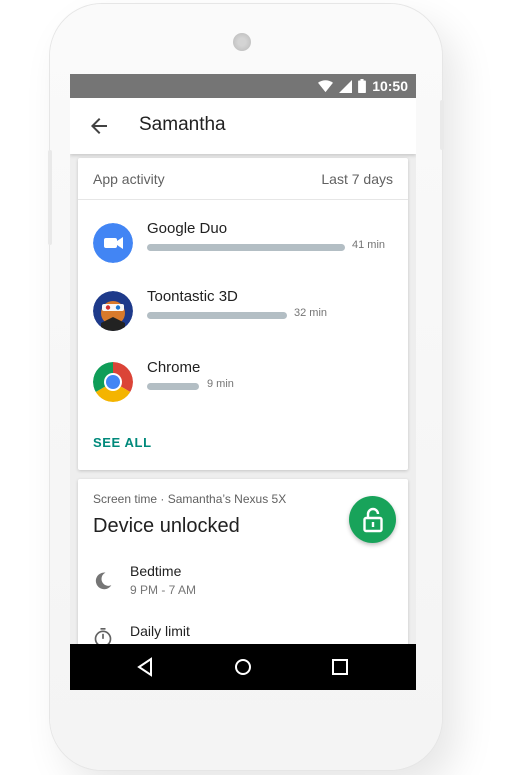 The image size is (527, 775). I want to click on lock-toggle-button, so click(372, 519).